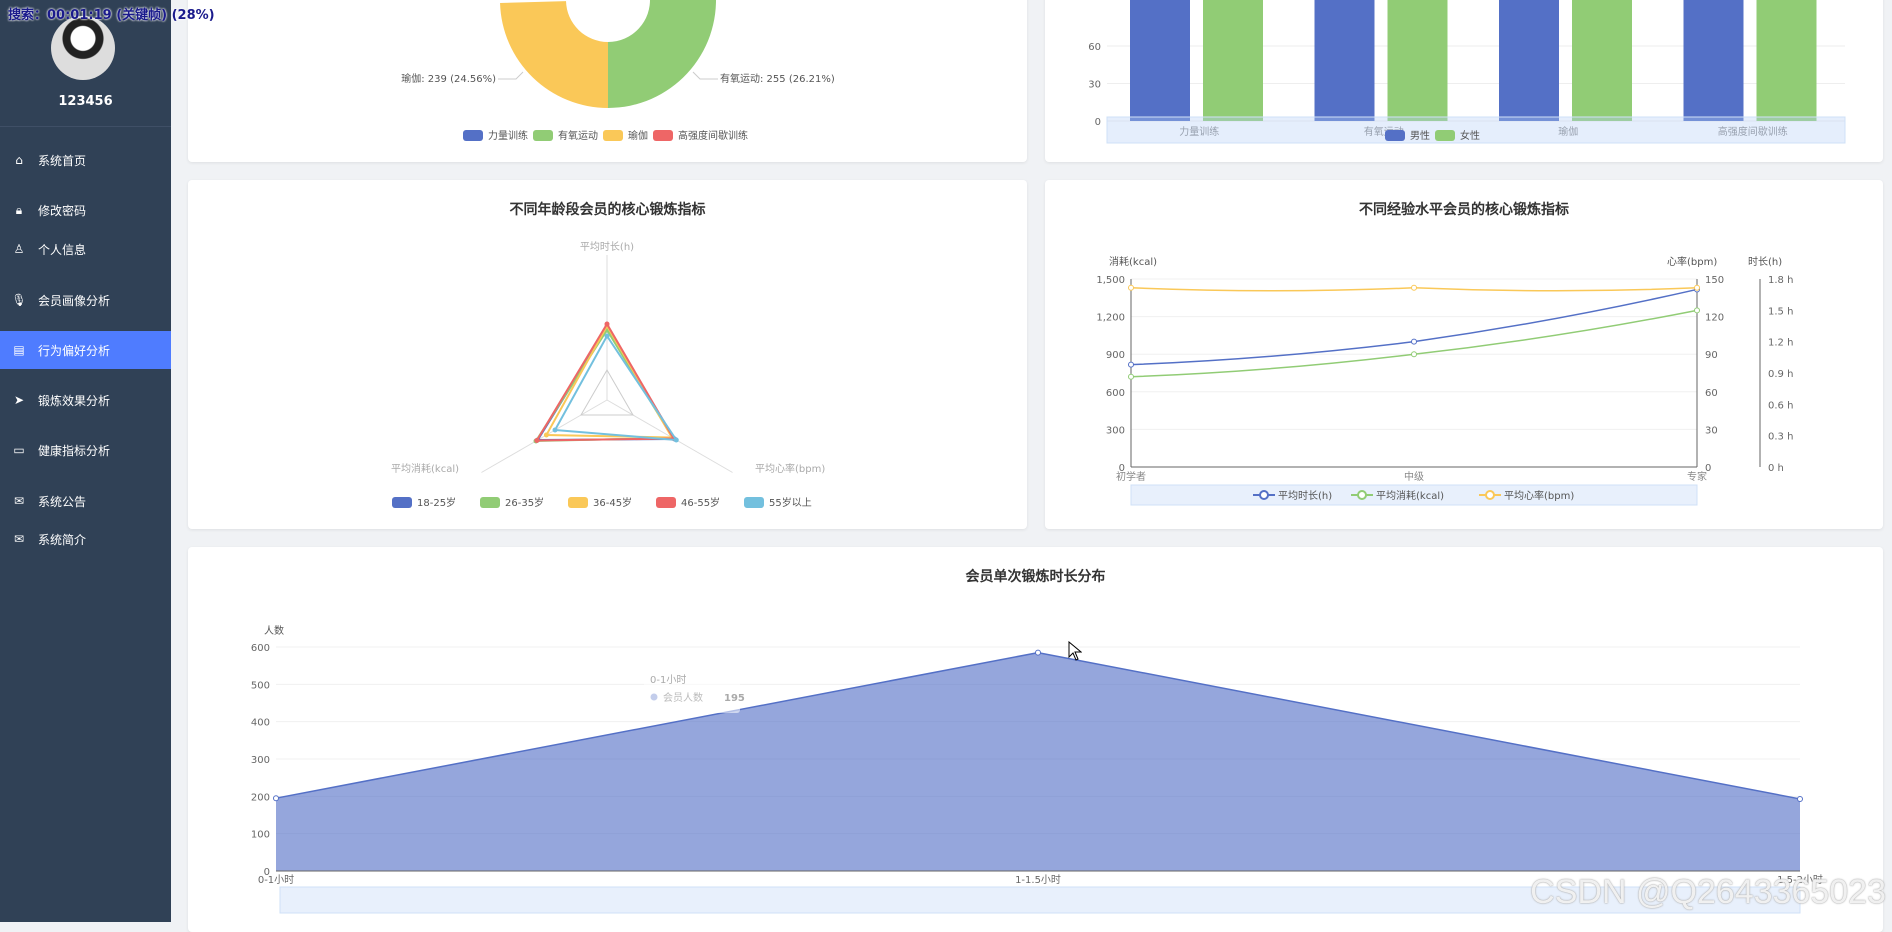 The width and height of the screenshot is (1892, 932). Describe the element at coordinates (85, 350) in the screenshot. I see `sidebar-item-5: ▤行为偏好分析` at that location.